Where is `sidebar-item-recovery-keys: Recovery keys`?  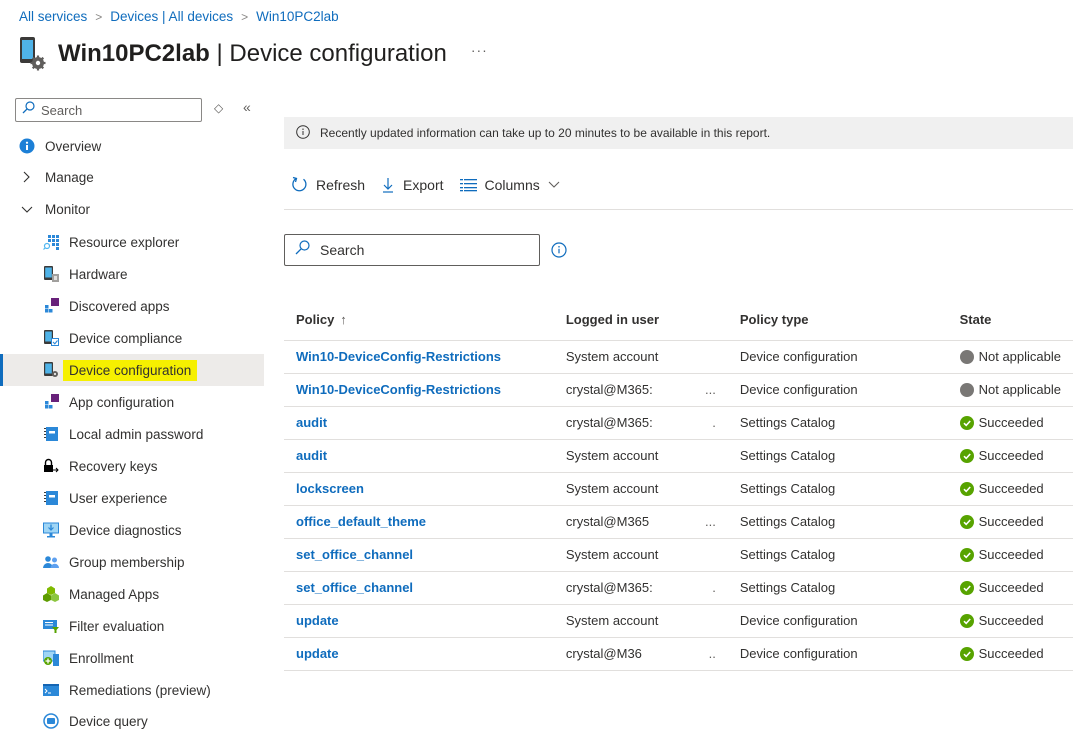
sidebar-item-recovery-keys: Recovery keys is located at coordinates (132, 466).